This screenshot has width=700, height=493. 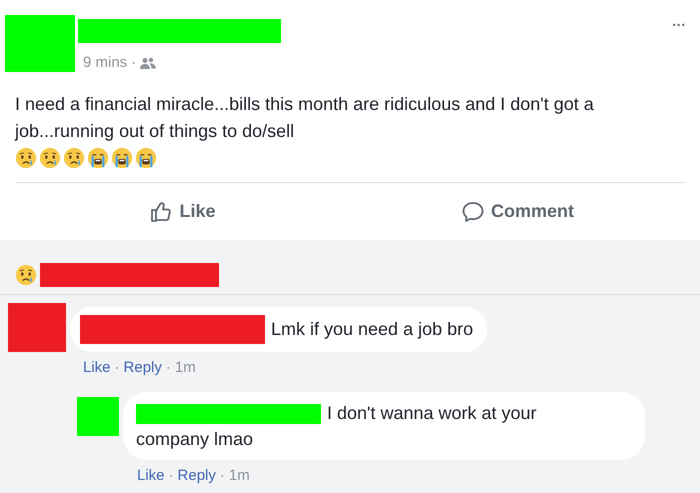 I want to click on comment-text: I don't wanna work at your company lmao, so click(x=337, y=426).